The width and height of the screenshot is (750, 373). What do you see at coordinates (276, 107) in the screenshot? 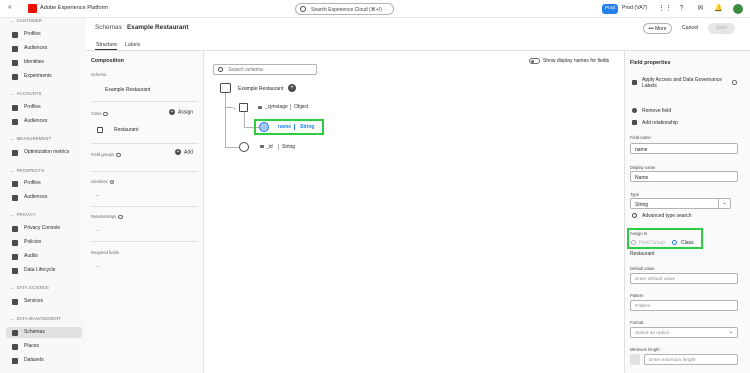
I see `node-cjmstage-name: _cjmstage` at bounding box center [276, 107].